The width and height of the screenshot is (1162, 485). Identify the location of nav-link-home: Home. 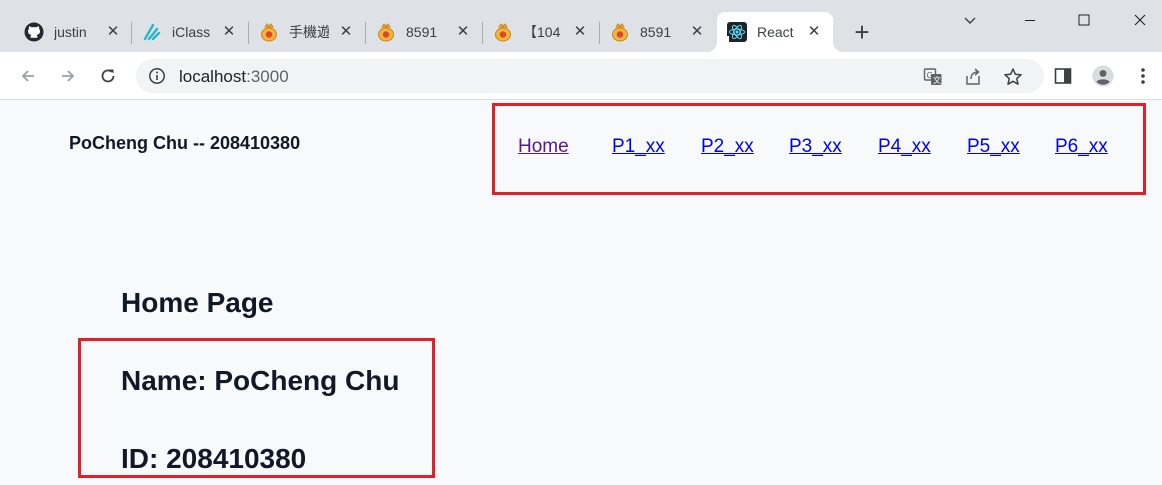
(543, 147).